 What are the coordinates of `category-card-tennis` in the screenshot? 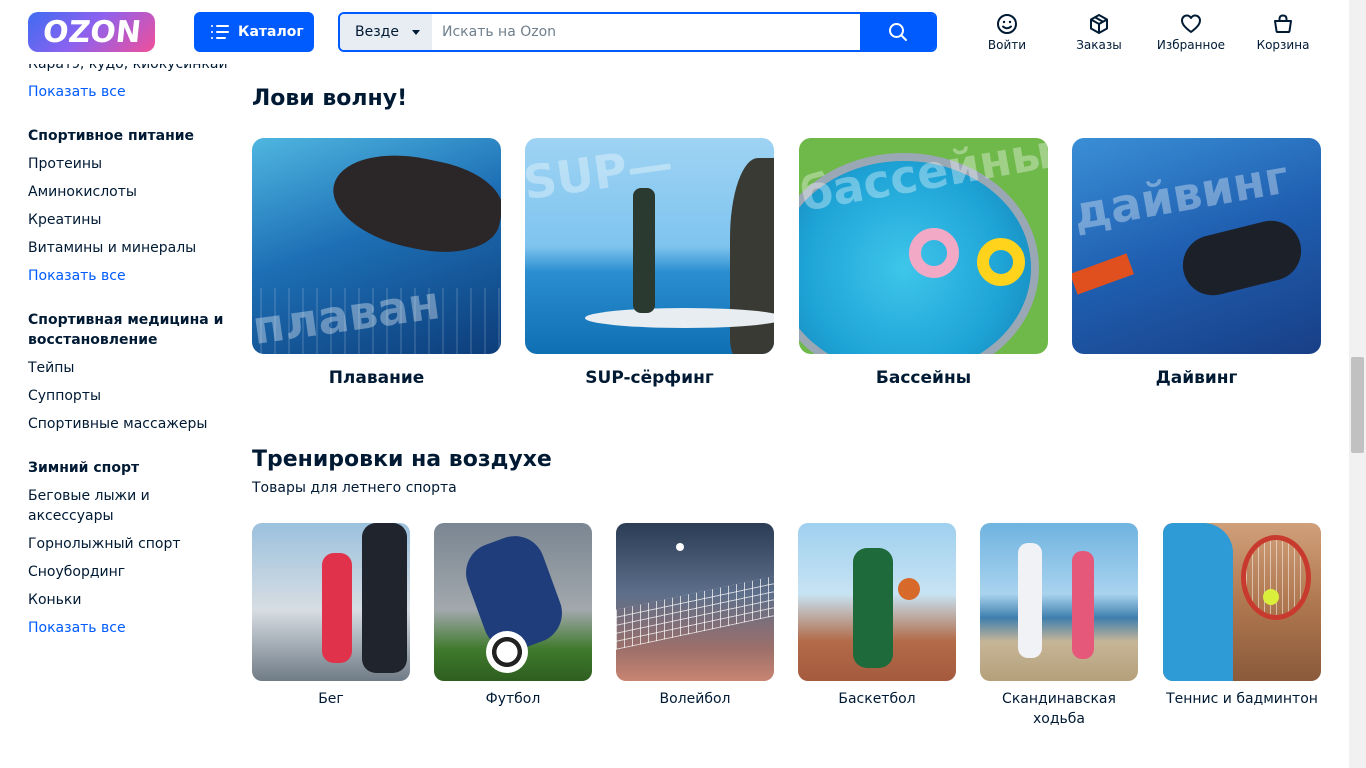 It's located at (1242, 602).